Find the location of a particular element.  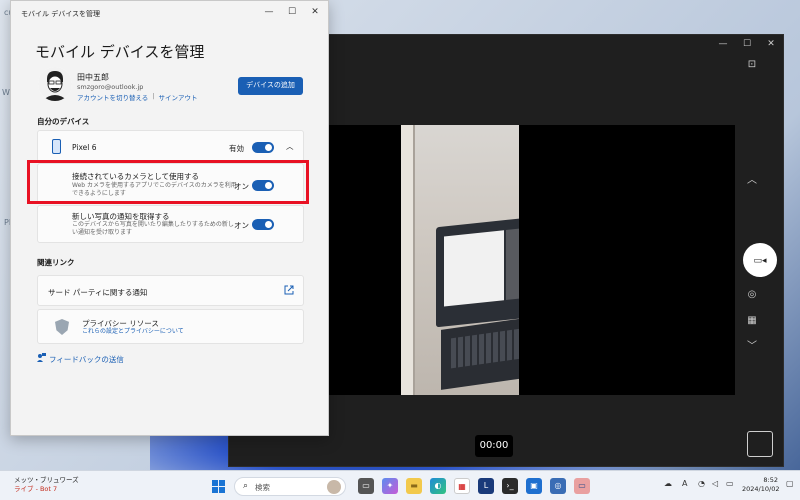

volume-icon: ◁ is located at coordinates (715, 483).